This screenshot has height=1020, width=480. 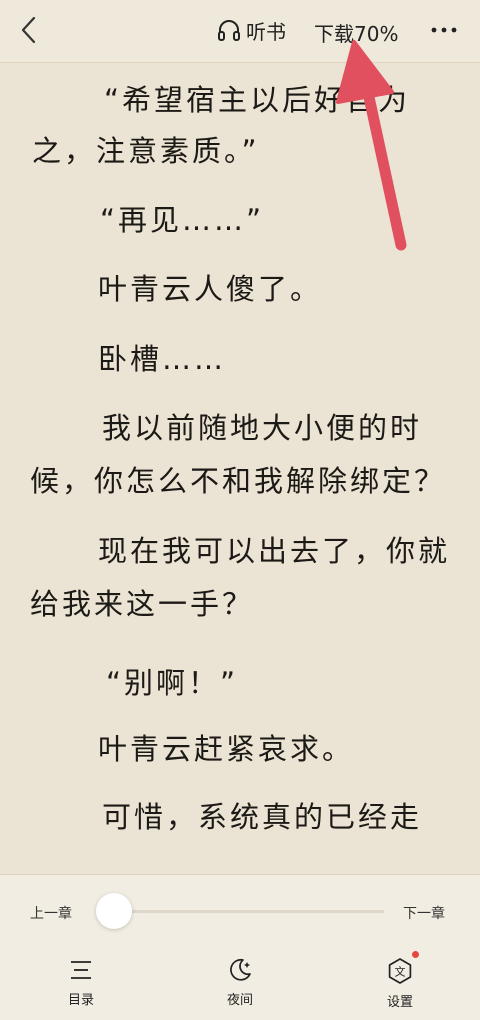 What do you see at coordinates (146, 151) in the screenshot?
I see `text-line: 之，注意素质。”` at bounding box center [146, 151].